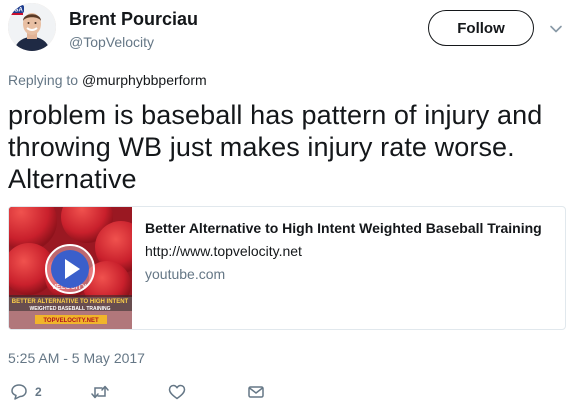 This screenshot has height=411, width=573. Describe the element at coordinates (223, 251) in the screenshot. I see `card-description: http://www.topvelocity.net` at that location.